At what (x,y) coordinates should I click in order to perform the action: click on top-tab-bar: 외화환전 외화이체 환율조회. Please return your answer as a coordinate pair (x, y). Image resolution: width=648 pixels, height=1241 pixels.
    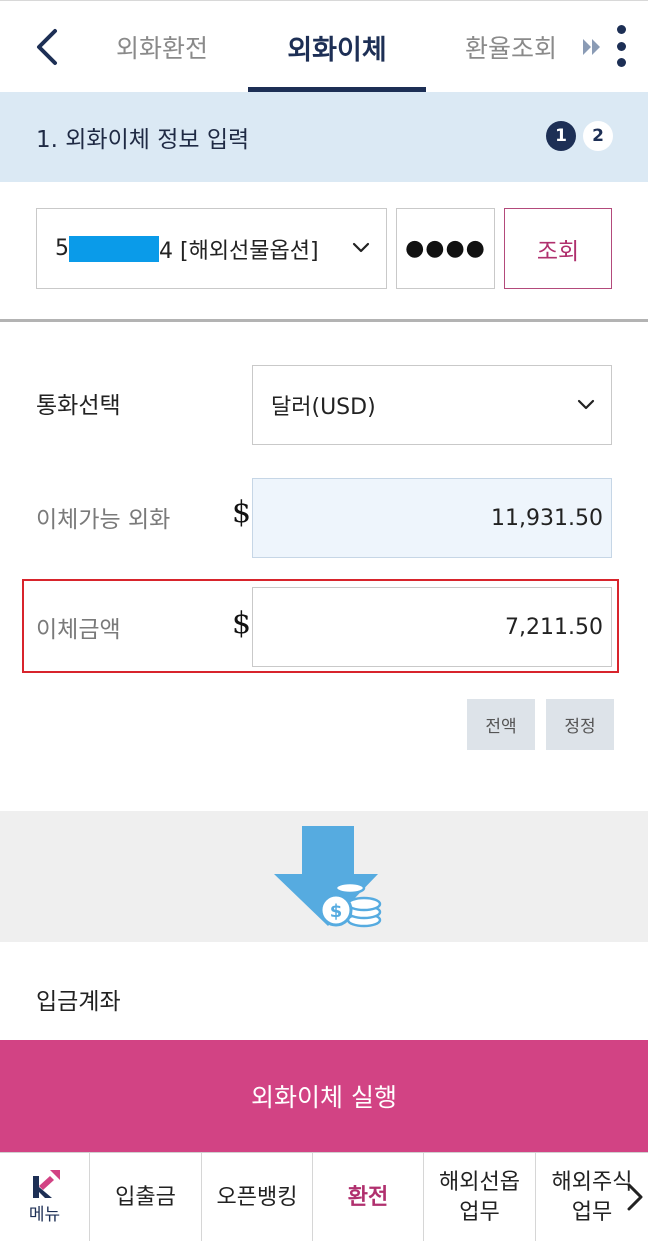
    Looking at the image, I should click on (324, 46).